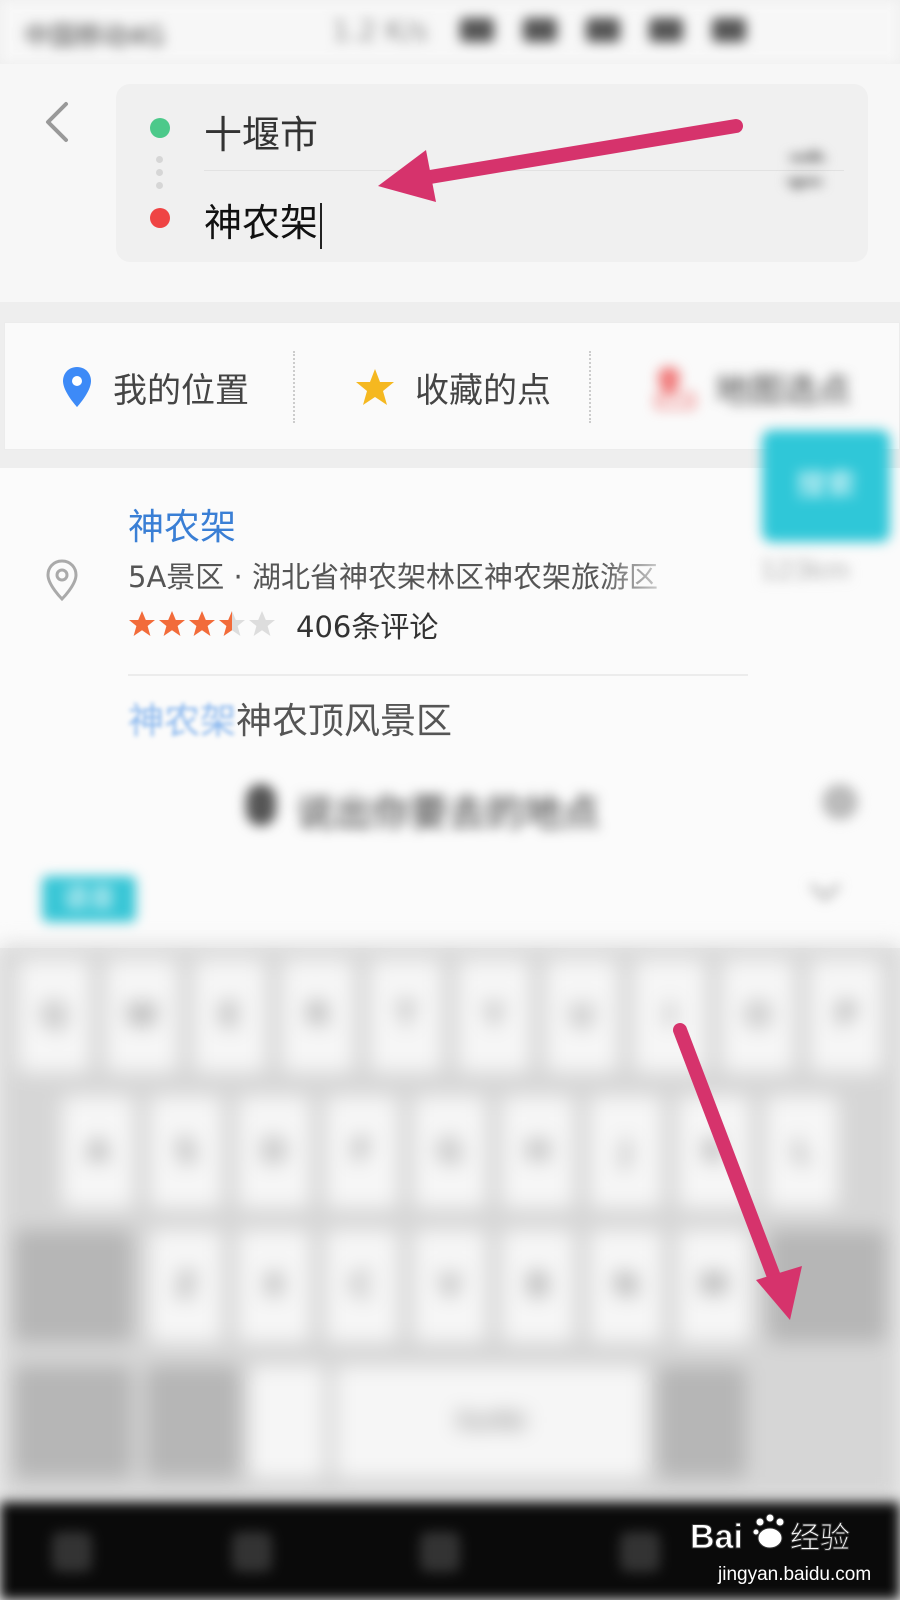 The image size is (900, 1600). Describe the element at coordinates (393, 577) in the screenshot. I see `result-description: 5A景区 · 湖北省神农架林区神农架旅游区` at that location.